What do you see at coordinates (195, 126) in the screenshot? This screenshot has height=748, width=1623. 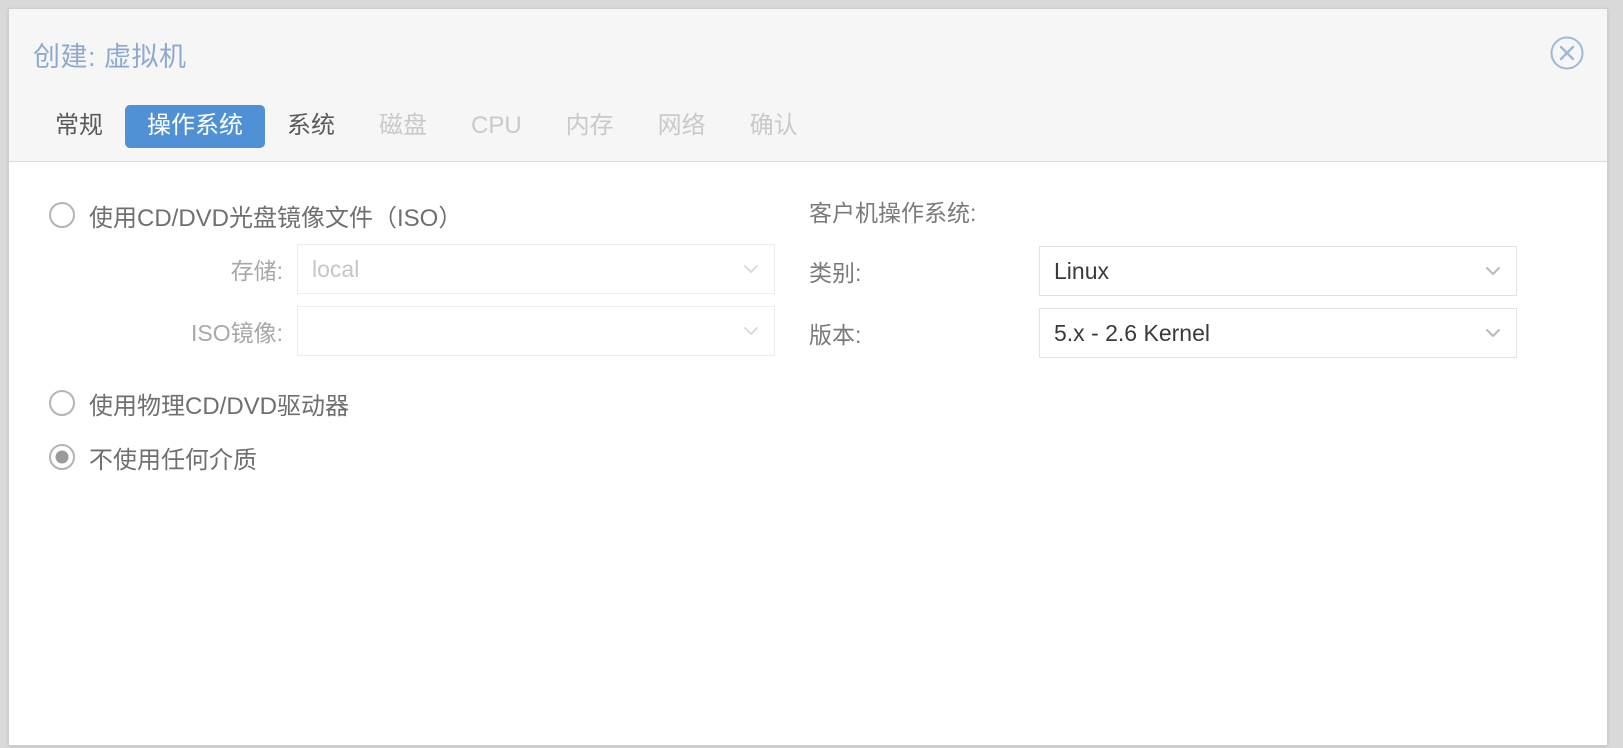 I see `tab-os: 操作系统` at bounding box center [195, 126].